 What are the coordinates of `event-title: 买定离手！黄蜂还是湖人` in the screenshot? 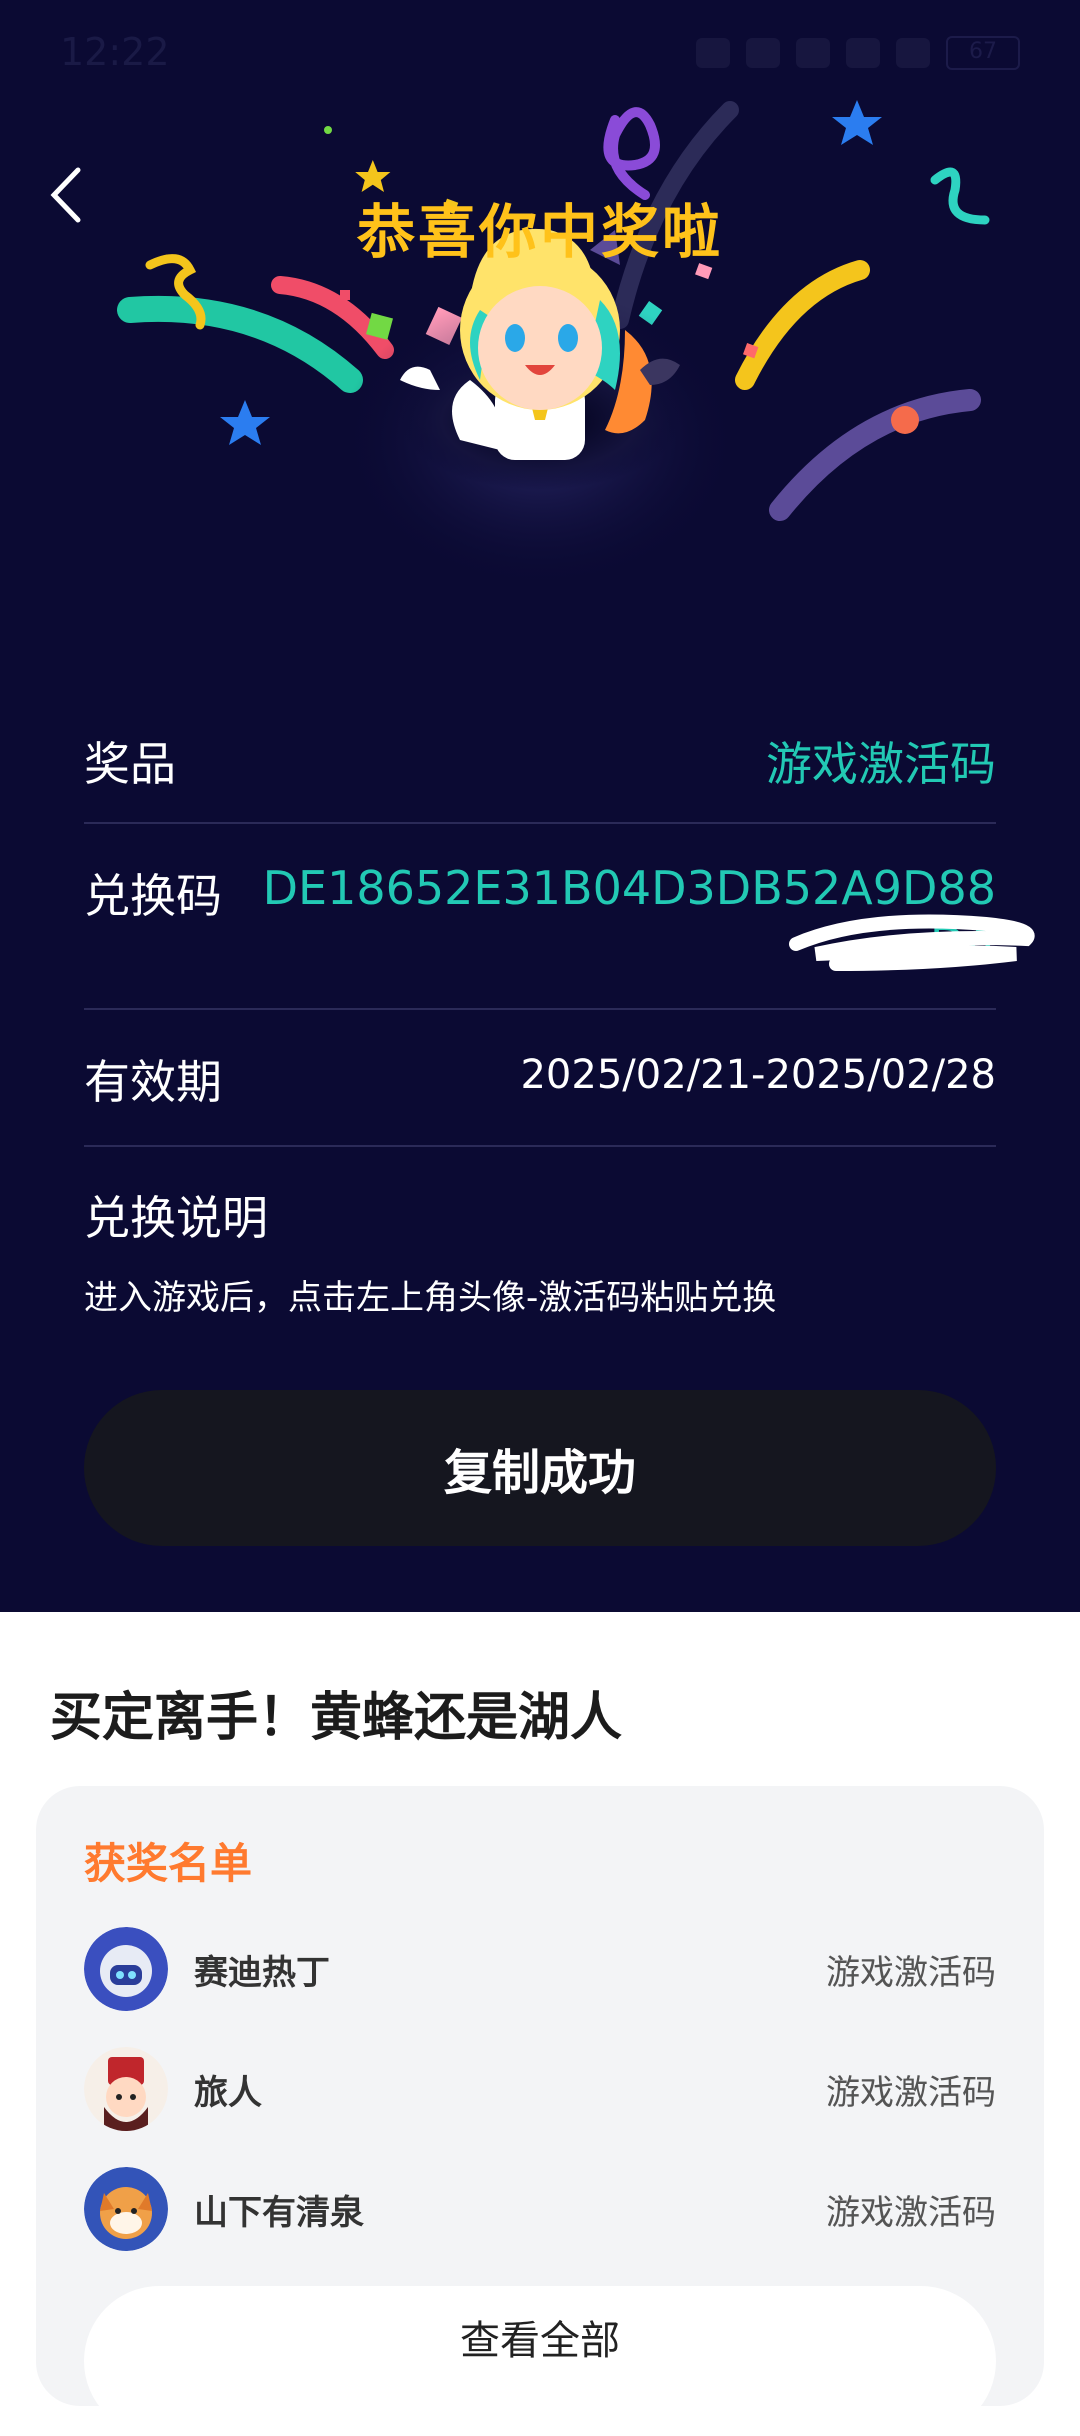 It's located at (336, 1718).